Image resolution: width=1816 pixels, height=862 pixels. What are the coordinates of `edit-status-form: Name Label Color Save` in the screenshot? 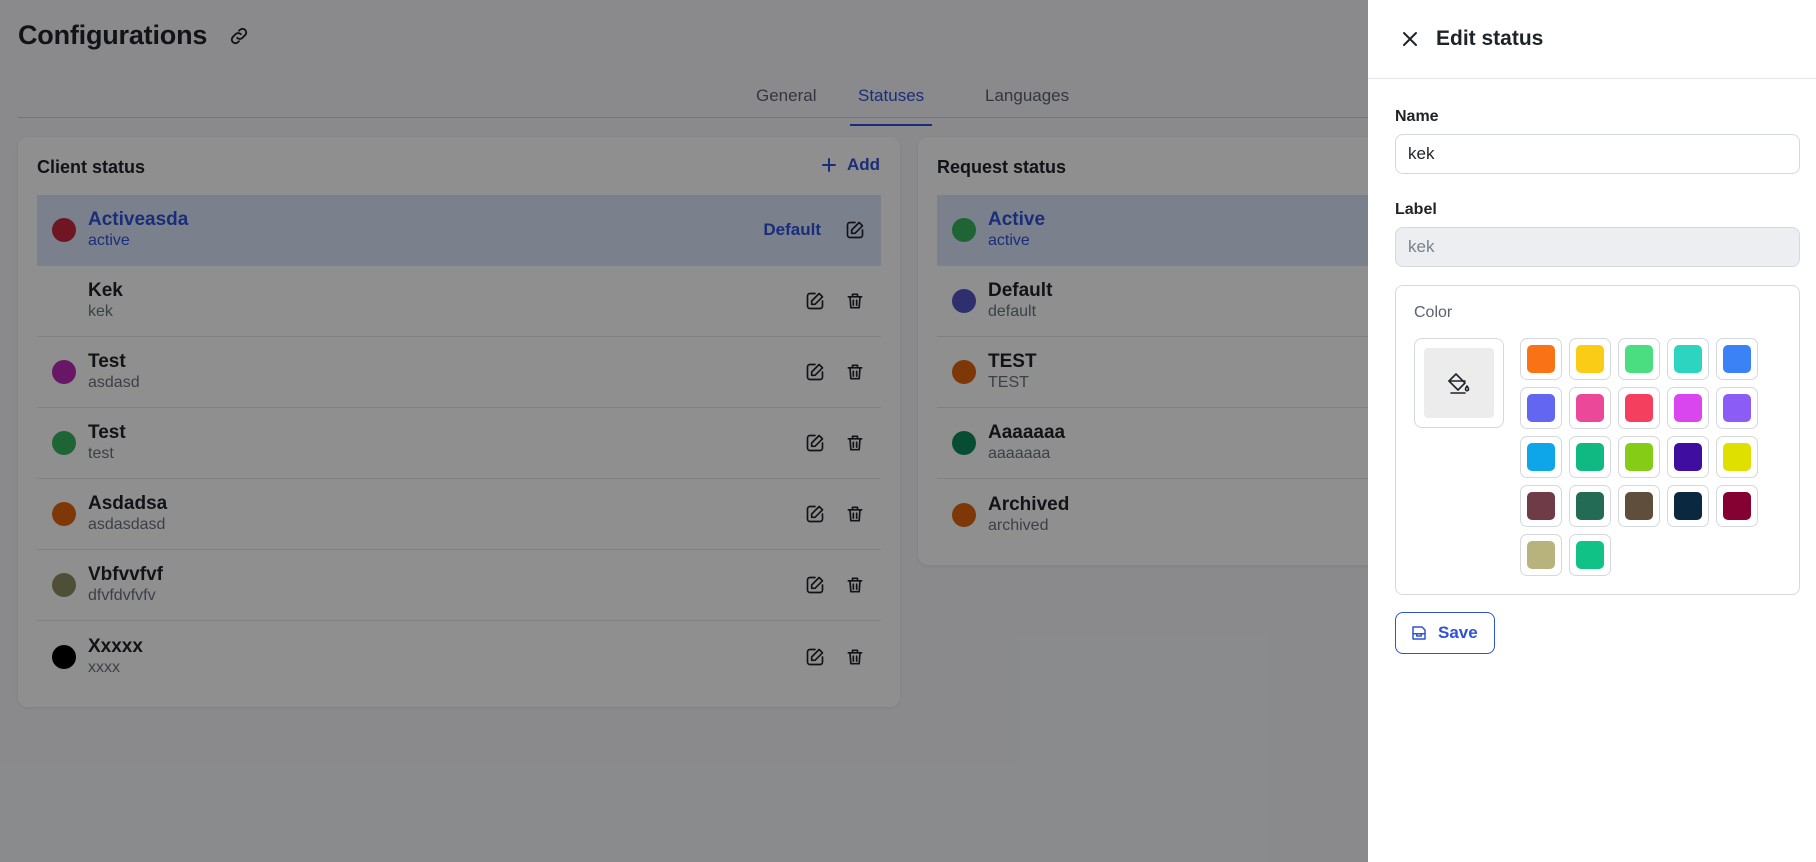 It's located at (1597, 381).